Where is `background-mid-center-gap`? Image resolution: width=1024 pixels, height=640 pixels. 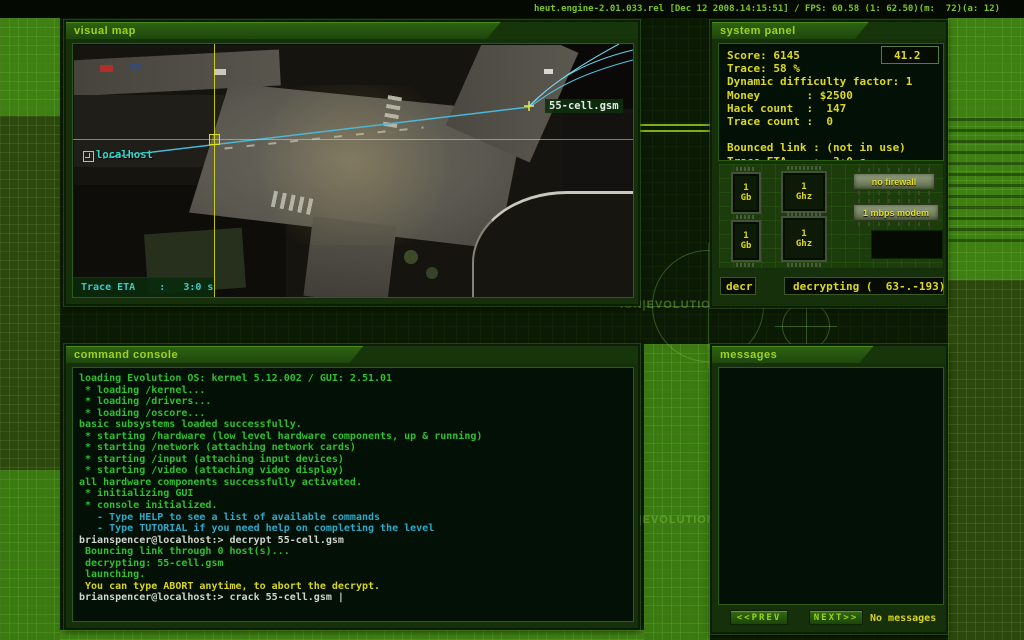 background-mid-center-gap is located at coordinates (677, 492).